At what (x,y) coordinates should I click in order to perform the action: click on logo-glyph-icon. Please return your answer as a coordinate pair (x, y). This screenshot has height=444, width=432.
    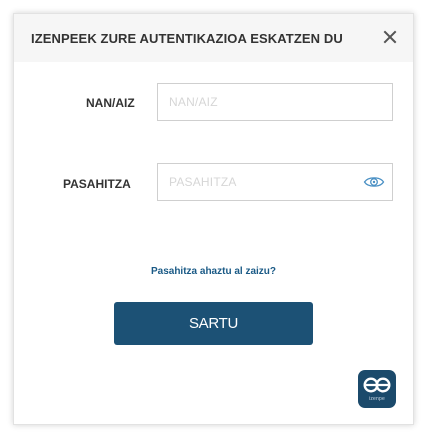
    Looking at the image, I should click on (377, 385).